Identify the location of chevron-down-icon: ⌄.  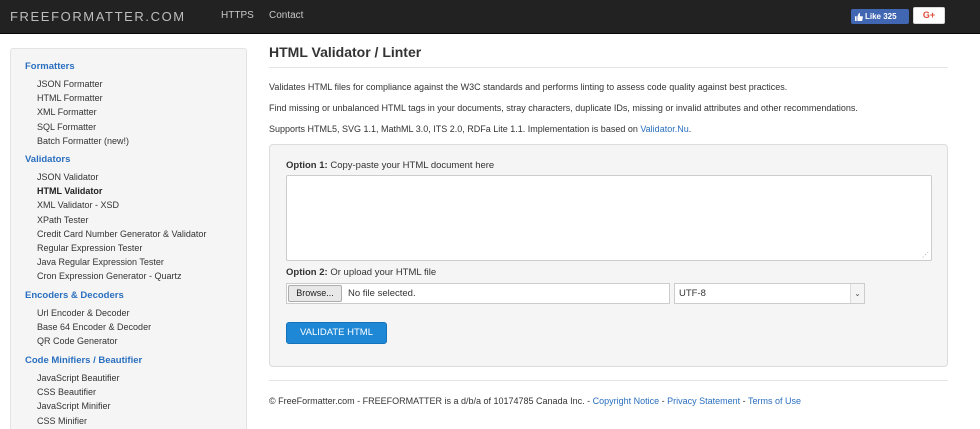
(857, 293).